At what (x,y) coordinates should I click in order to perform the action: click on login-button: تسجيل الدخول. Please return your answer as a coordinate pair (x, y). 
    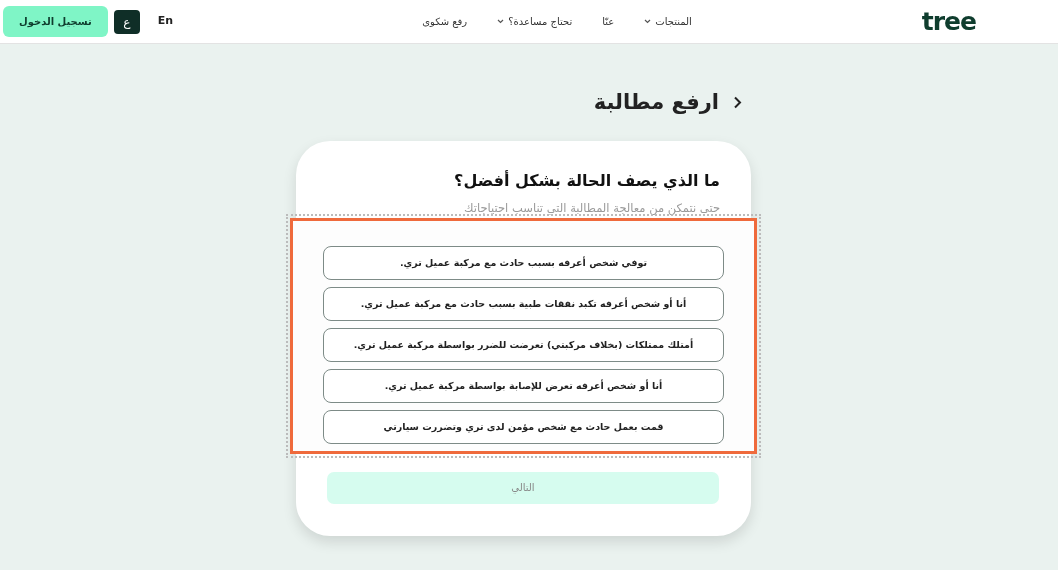
    Looking at the image, I should click on (55, 21).